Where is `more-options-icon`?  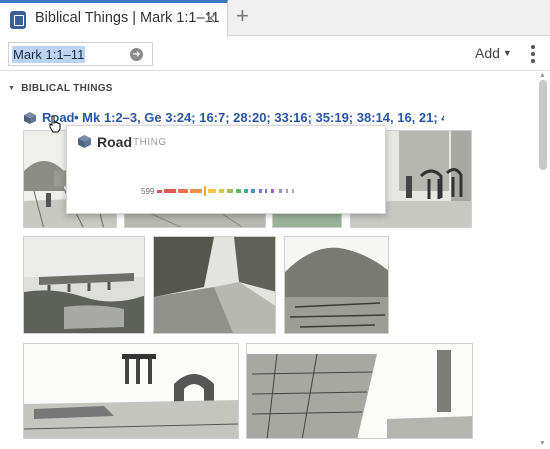
more-options-icon is located at coordinates (533, 54).